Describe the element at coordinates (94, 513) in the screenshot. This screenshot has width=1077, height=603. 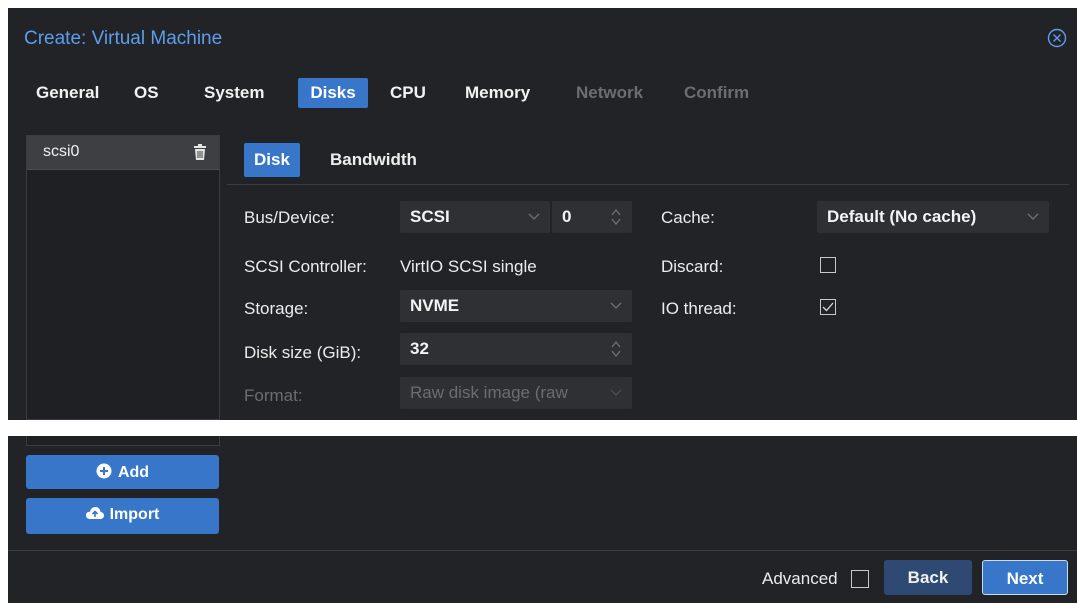
I see `cloud-upload-icon` at that location.